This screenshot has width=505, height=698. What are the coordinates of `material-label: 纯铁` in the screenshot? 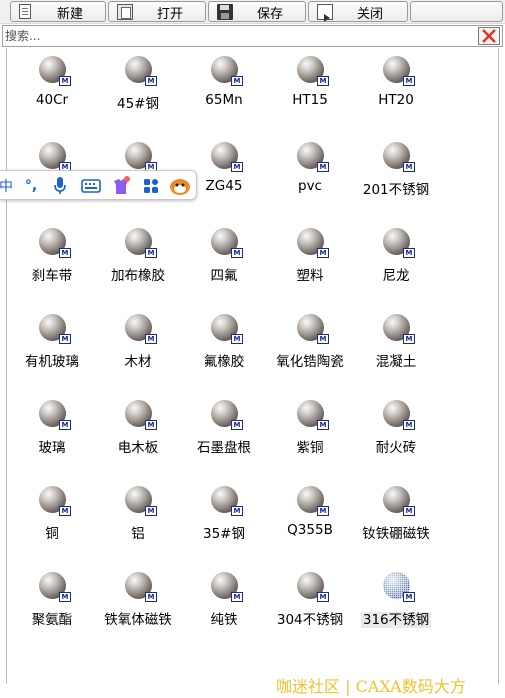 It's located at (224, 620).